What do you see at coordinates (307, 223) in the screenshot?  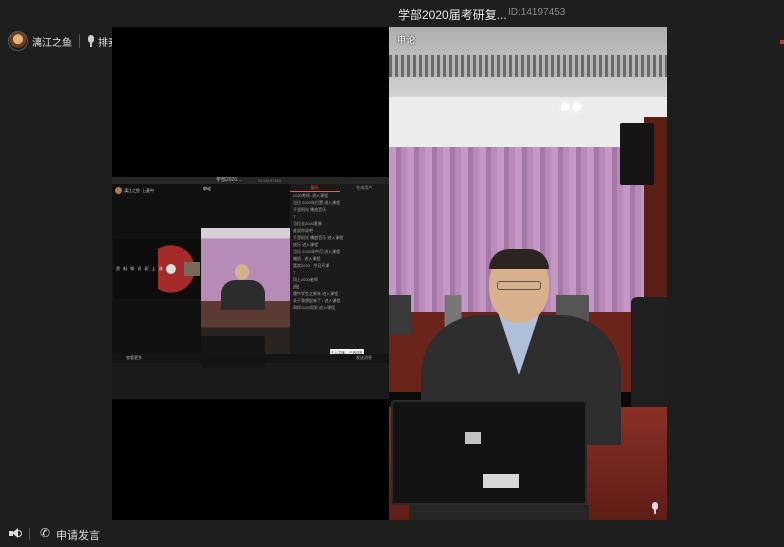 I see `chat-message: 当位全2020套装` at bounding box center [307, 223].